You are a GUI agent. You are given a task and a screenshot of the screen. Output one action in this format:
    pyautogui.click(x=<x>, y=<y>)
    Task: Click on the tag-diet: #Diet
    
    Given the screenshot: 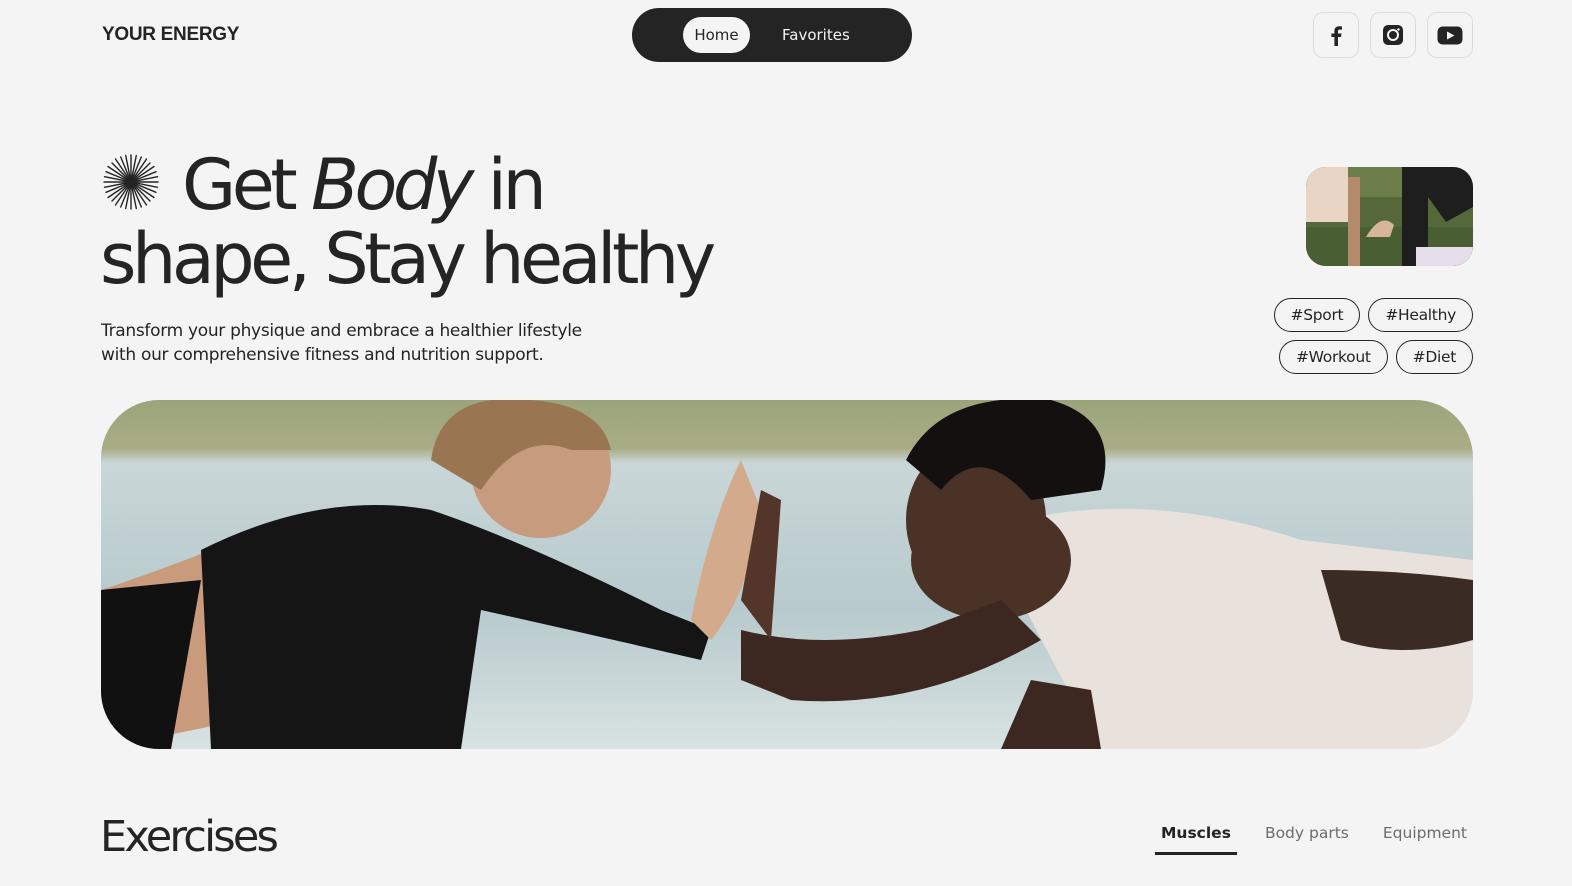 What is the action you would take?
    pyautogui.click(x=1434, y=357)
    